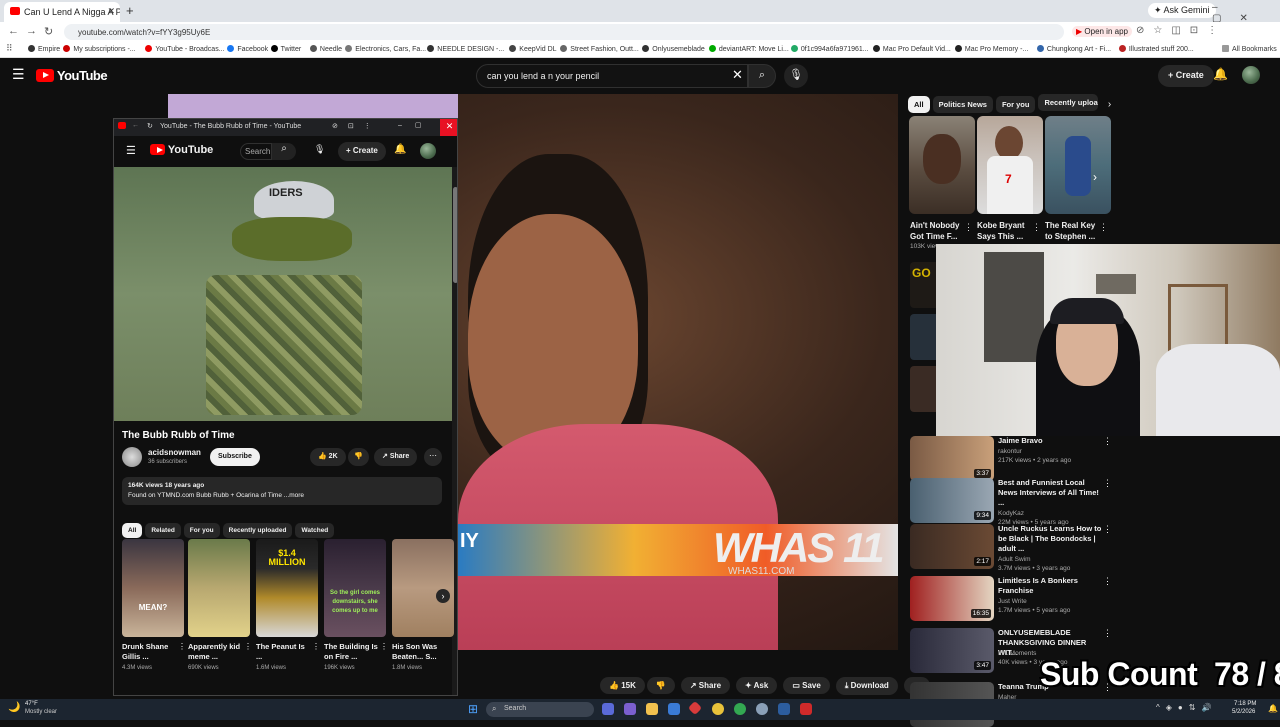 The image size is (1280, 727). I want to click on popup-title-icons: ⊘⊡⋮, so click(356, 126).